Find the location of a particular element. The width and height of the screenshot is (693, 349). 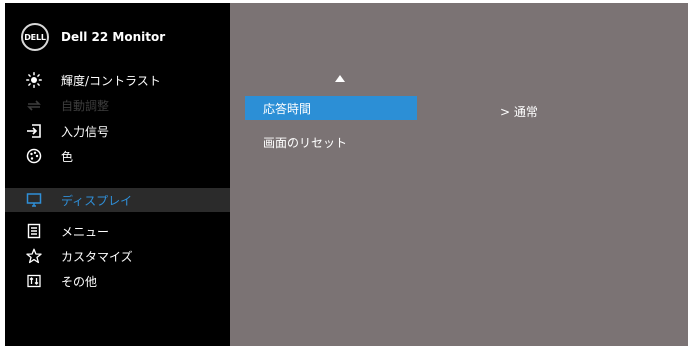

color-palette-icon is located at coordinates (34, 156).